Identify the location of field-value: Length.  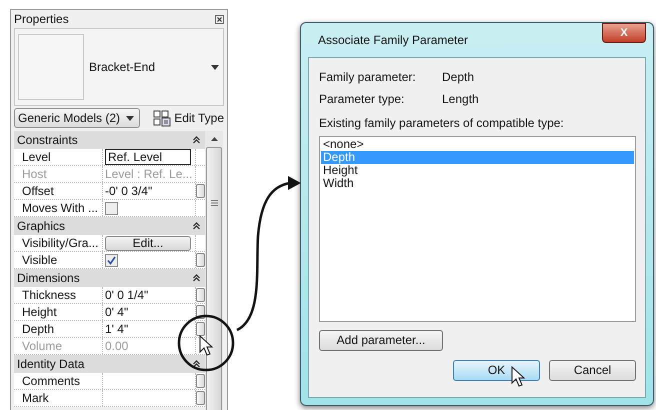
(460, 99).